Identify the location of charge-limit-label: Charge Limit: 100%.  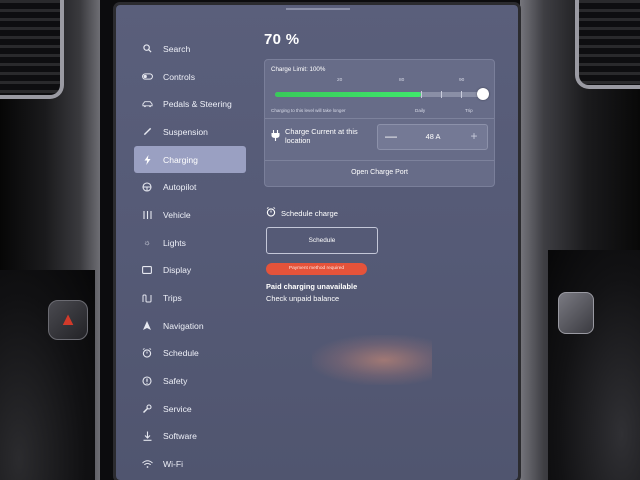
(298, 69).